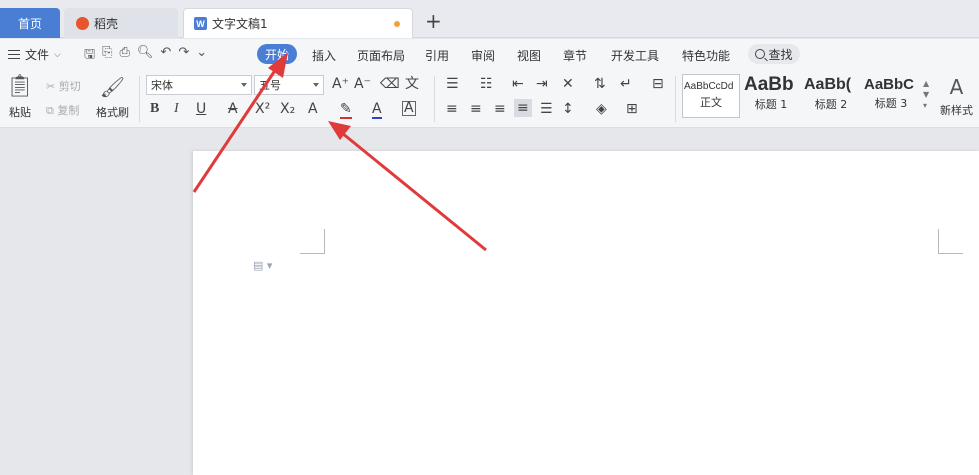  Describe the element at coordinates (891, 103) in the screenshot. I see `style-label: 标题 3` at that location.